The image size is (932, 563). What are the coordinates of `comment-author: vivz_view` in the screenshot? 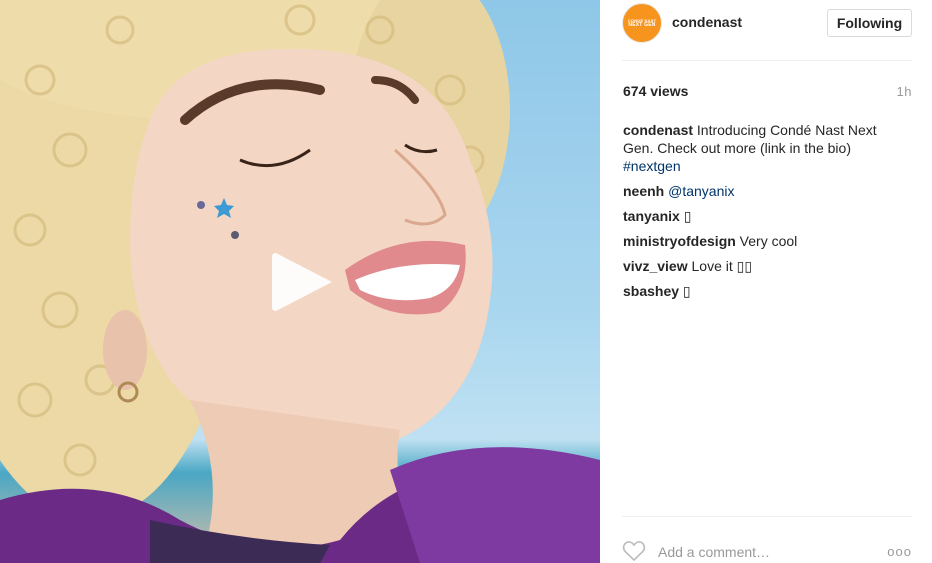 It's located at (655, 266).